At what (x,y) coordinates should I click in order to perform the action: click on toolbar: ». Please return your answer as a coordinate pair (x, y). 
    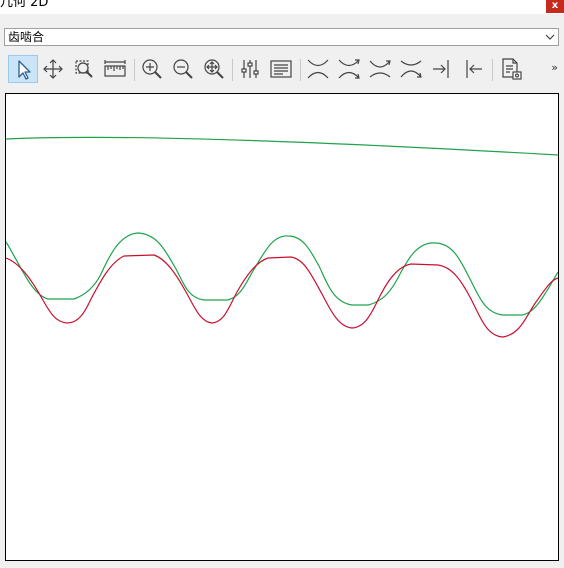
    Looking at the image, I should click on (282, 70).